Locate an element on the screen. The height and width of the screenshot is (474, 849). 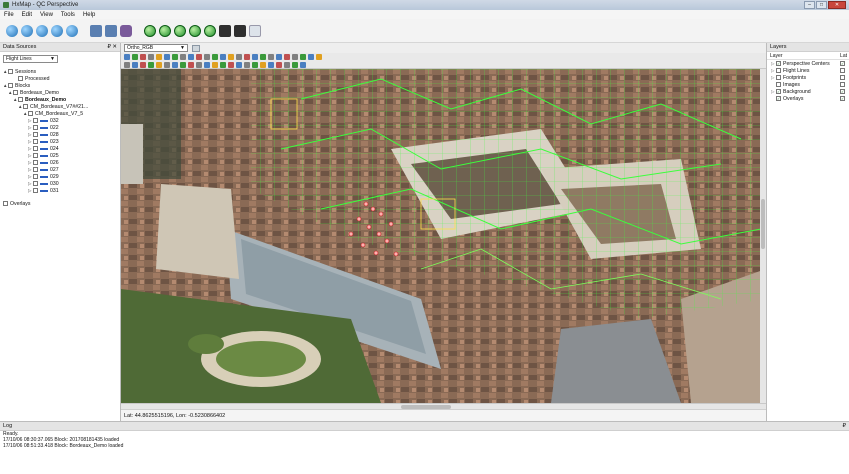
timer-icon is located at coordinates (126, 30).